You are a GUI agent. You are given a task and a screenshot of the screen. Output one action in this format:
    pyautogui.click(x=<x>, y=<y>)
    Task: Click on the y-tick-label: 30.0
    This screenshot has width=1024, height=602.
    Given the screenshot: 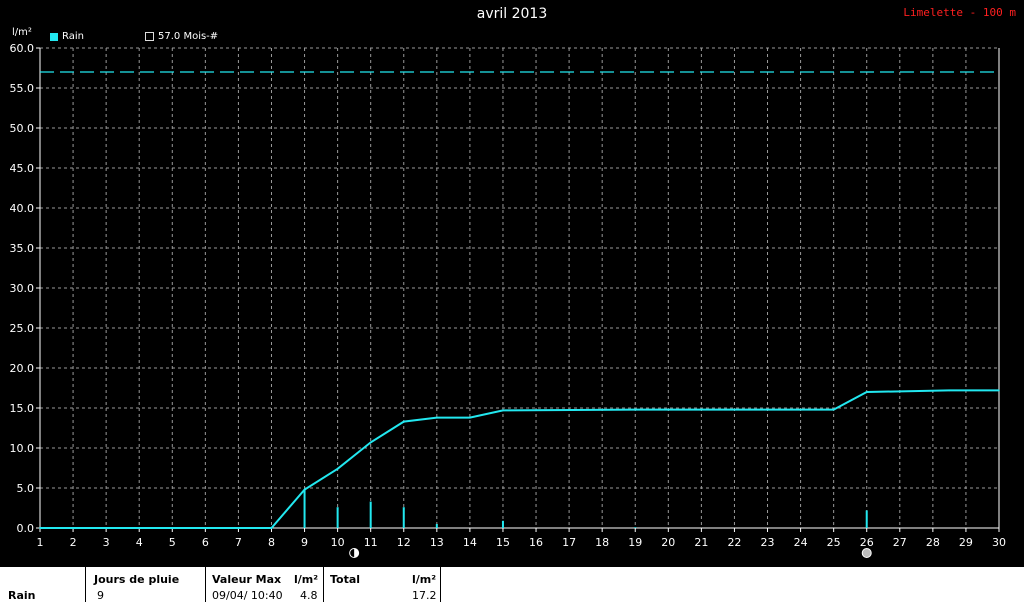 What is the action you would take?
    pyautogui.click(x=22, y=288)
    